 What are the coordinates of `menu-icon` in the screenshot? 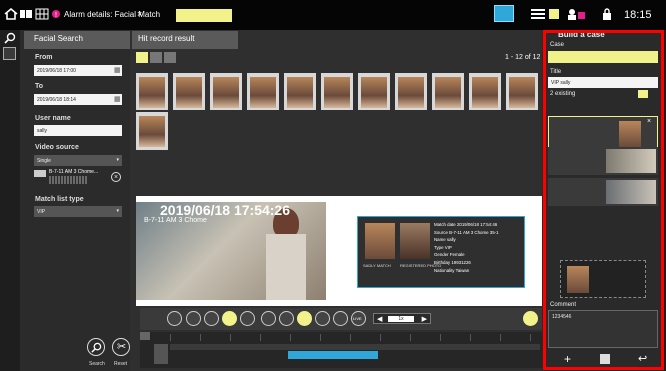 It's located at (145, 336).